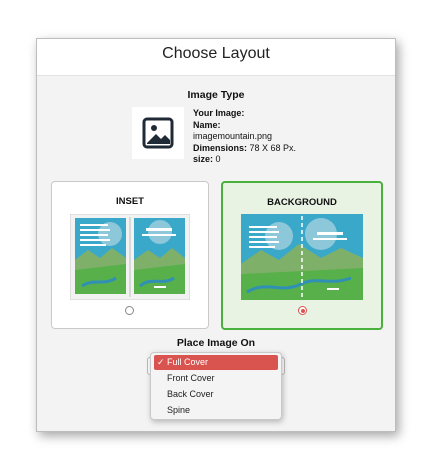  What do you see at coordinates (207, 124) in the screenshot?
I see `name-label: Name:` at bounding box center [207, 124].